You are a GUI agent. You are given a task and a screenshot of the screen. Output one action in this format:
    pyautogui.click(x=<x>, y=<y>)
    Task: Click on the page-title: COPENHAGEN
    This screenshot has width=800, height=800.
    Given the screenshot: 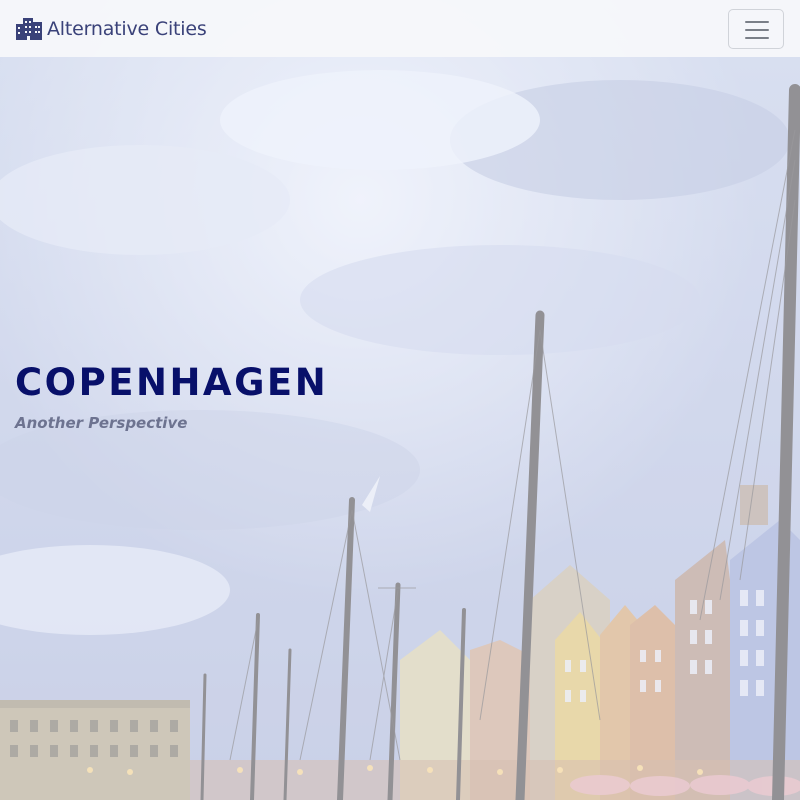 What is the action you would take?
    pyautogui.click(x=172, y=382)
    